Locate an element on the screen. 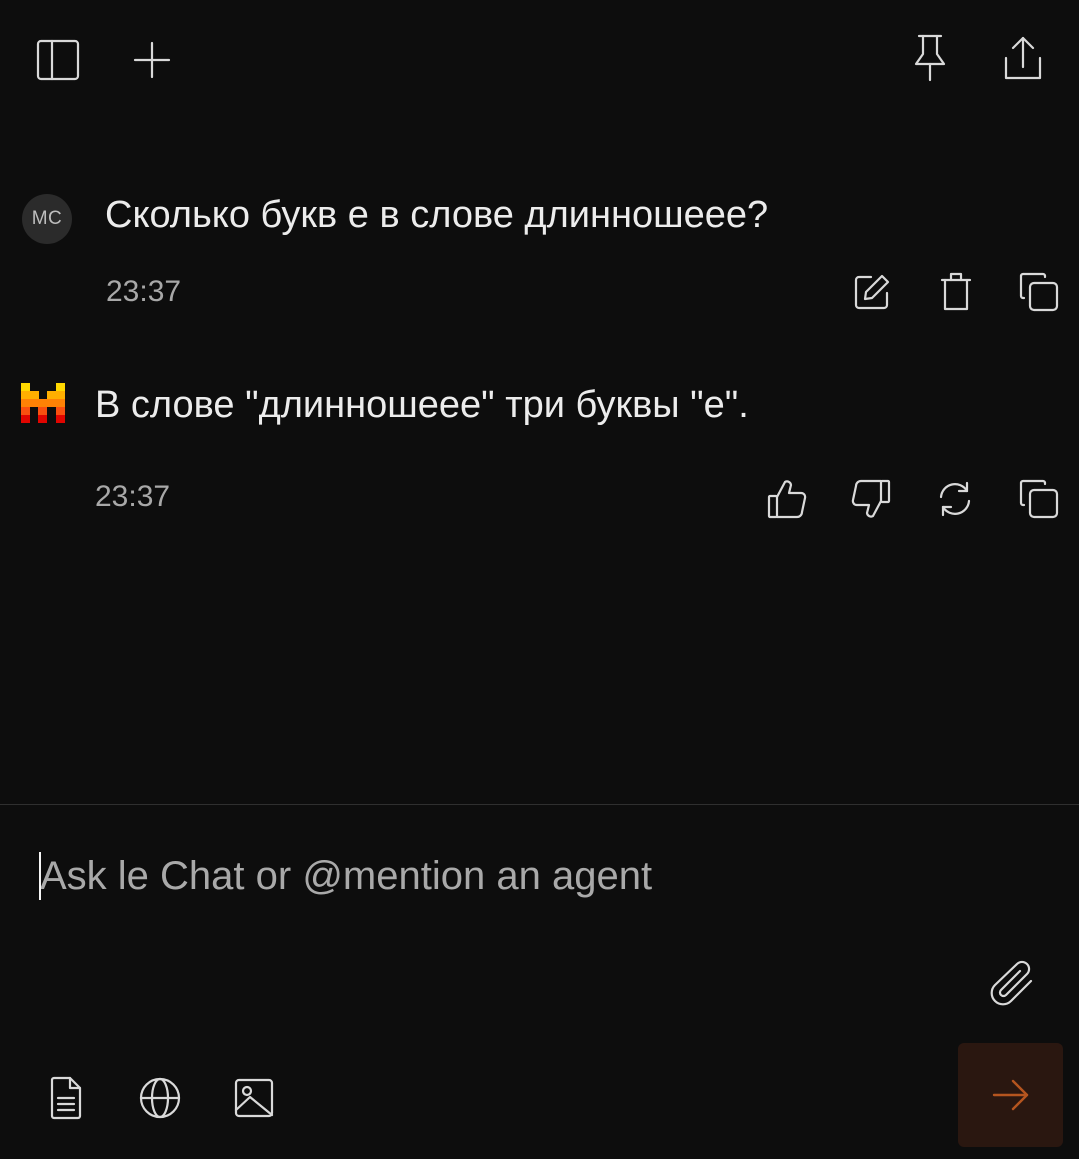 The width and height of the screenshot is (1079, 1159). user-message-time: 23:37 is located at coordinates (144, 291).